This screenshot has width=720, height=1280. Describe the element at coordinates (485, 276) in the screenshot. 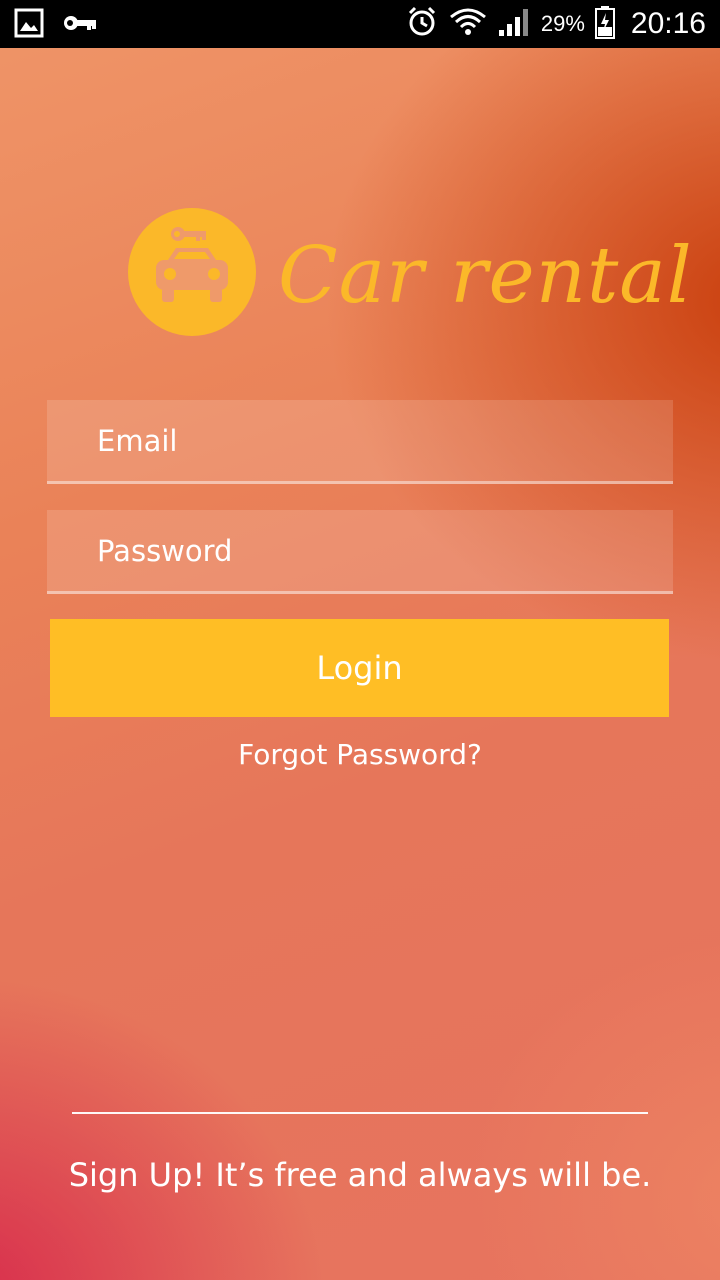

I see `logo-text: Car rental` at that location.